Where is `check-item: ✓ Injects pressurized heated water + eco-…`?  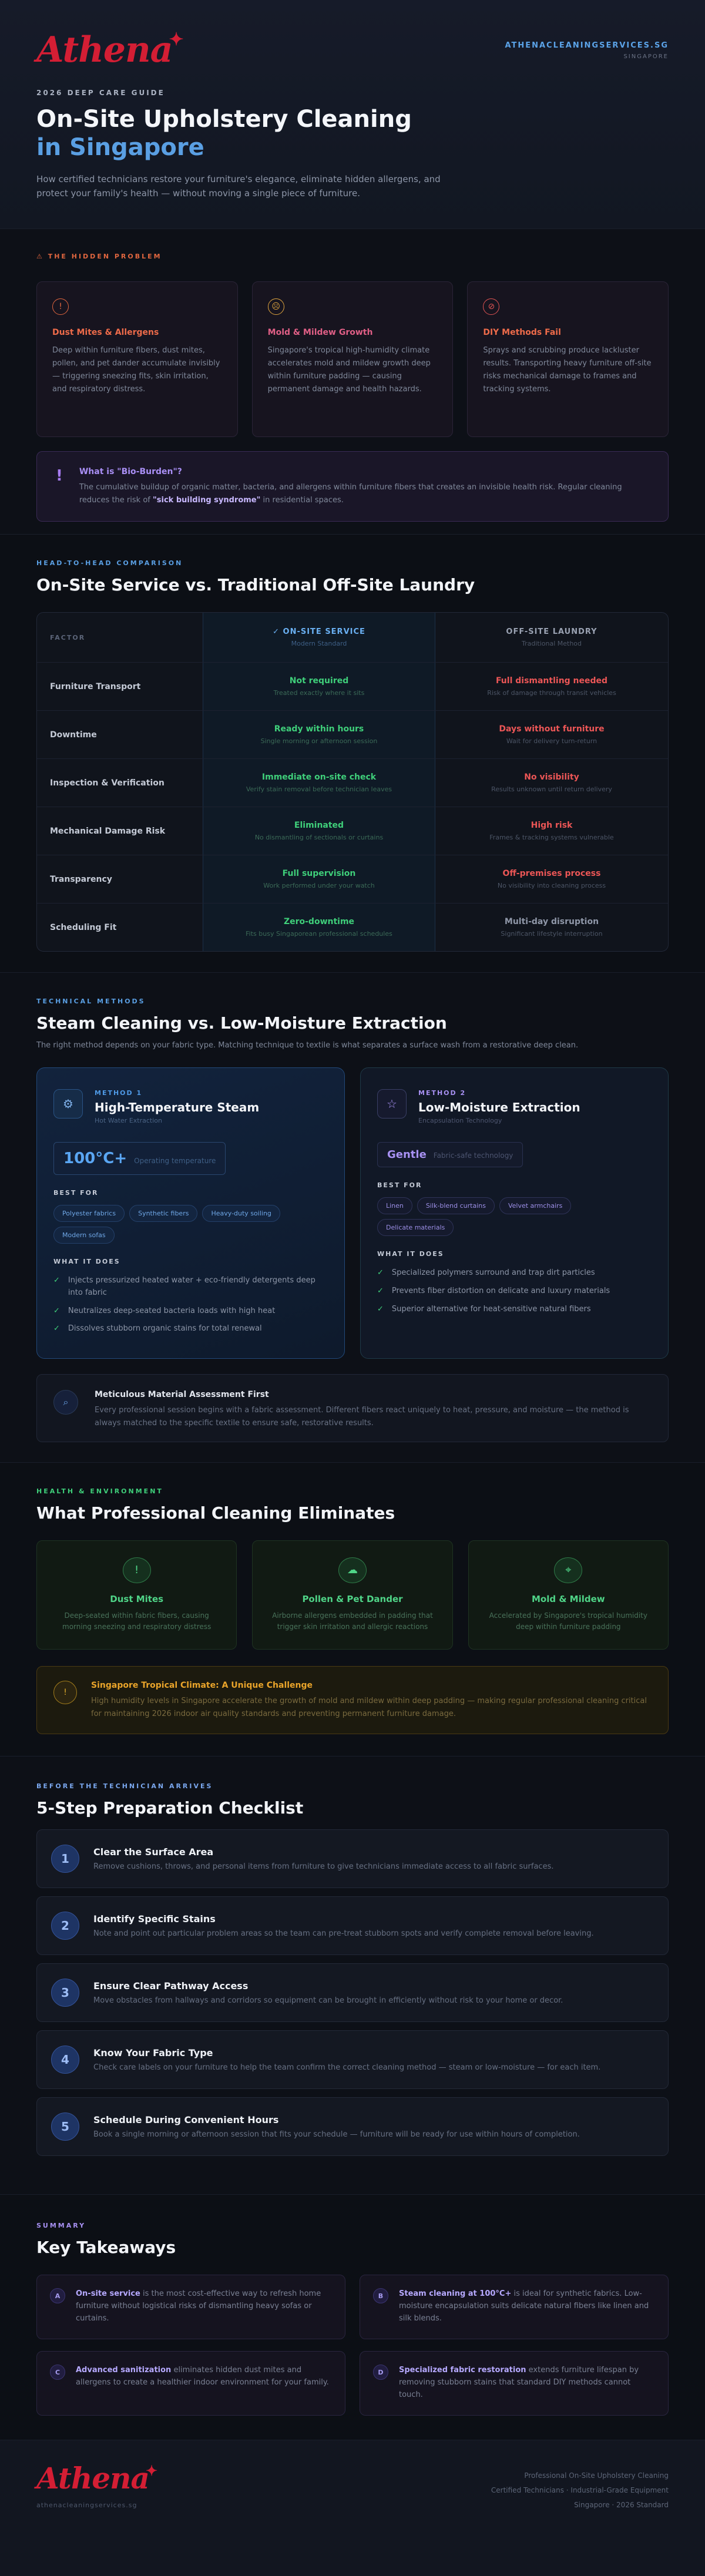 check-item: ✓ Injects pressurized heated water + eco-… is located at coordinates (190, 1287).